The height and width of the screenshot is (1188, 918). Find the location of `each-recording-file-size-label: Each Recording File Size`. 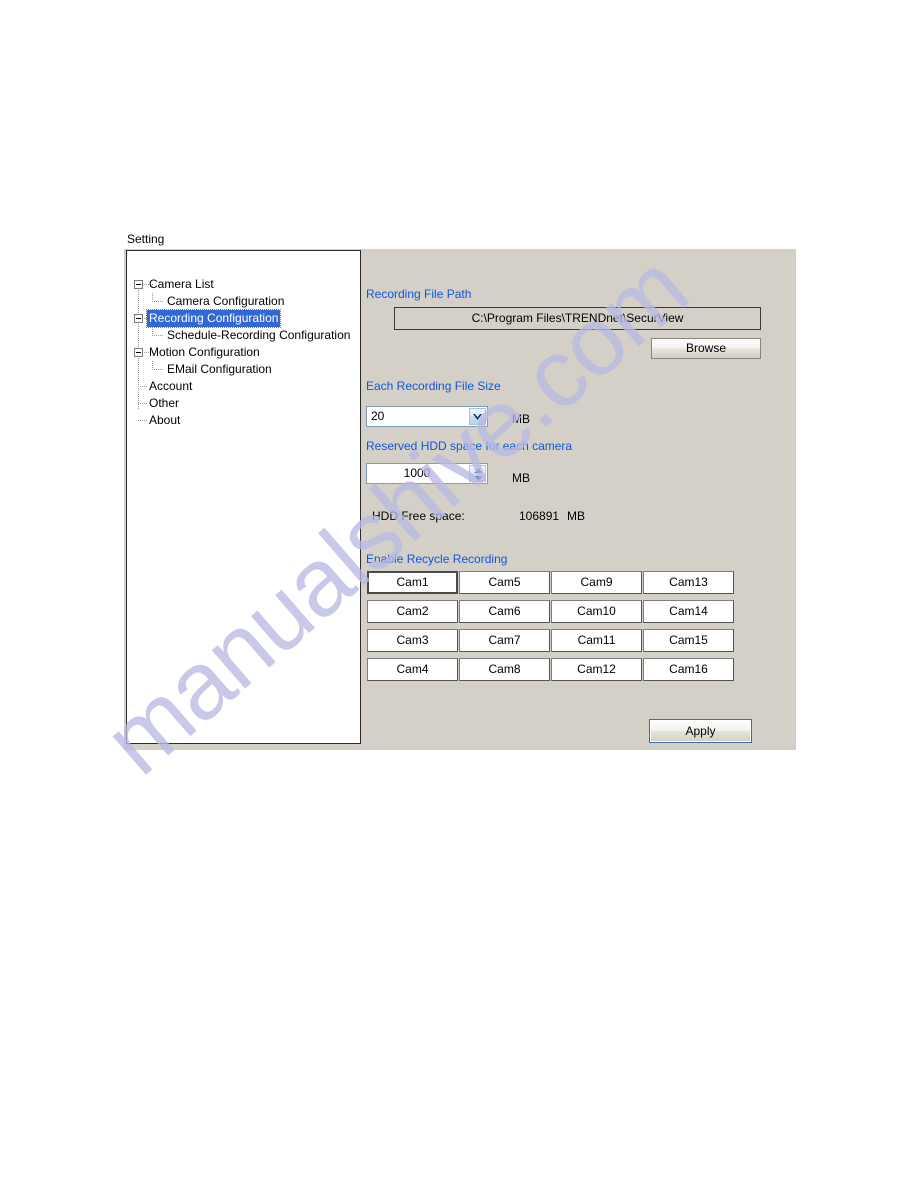

each-recording-file-size-label: Each Recording File Size is located at coordinates (433, 386).